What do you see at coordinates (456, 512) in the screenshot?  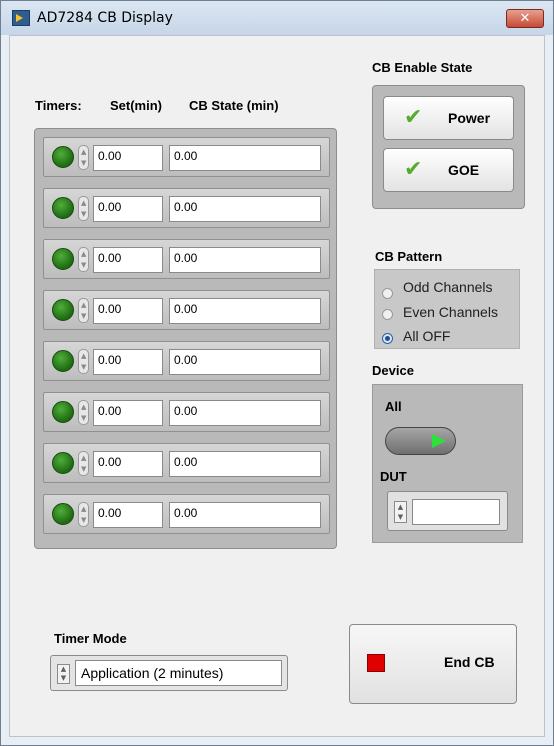 I see `dut-input` at bounding box center [456, 512].